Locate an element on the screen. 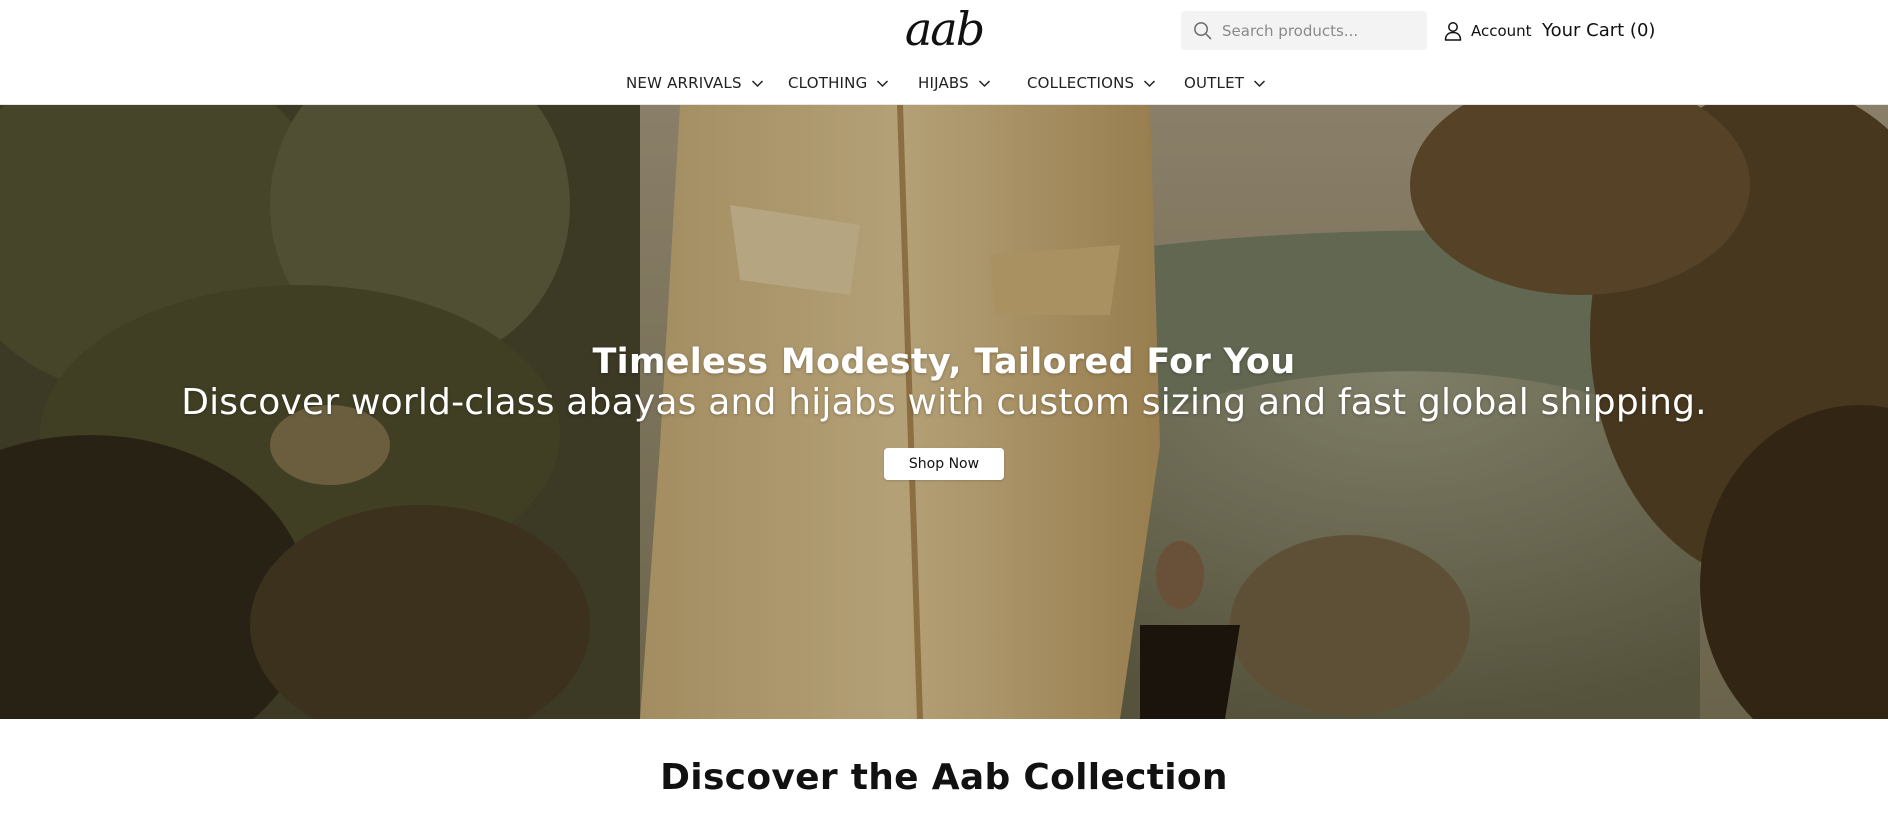  nav-item-collections: COLLECTIONS is located at coordinates (1091, 83).